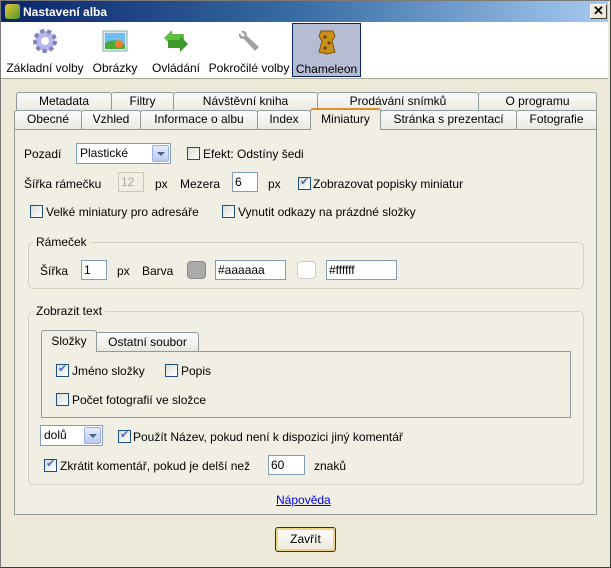 The width and height of the screenshot is (611, 568). I want to click on help-link: Nápověda, so click(303, 500).